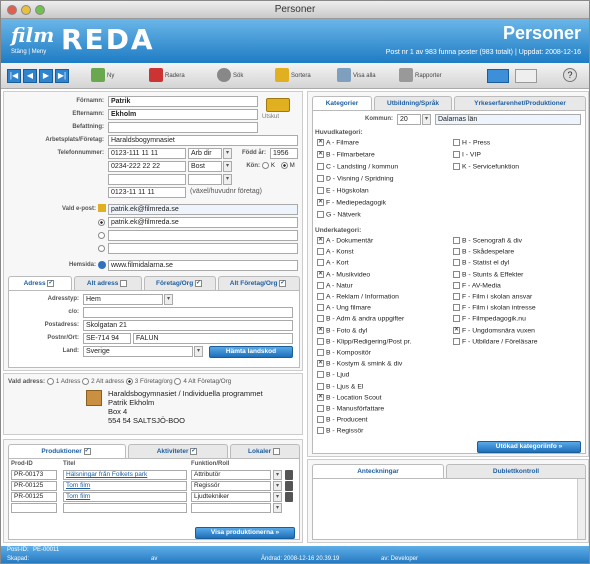 This screenshot has height=564, width=590. What do you see at coordinates (265, 165) in the screenshot?
I see `gender-k-radio` at bounding box center [265, 165].